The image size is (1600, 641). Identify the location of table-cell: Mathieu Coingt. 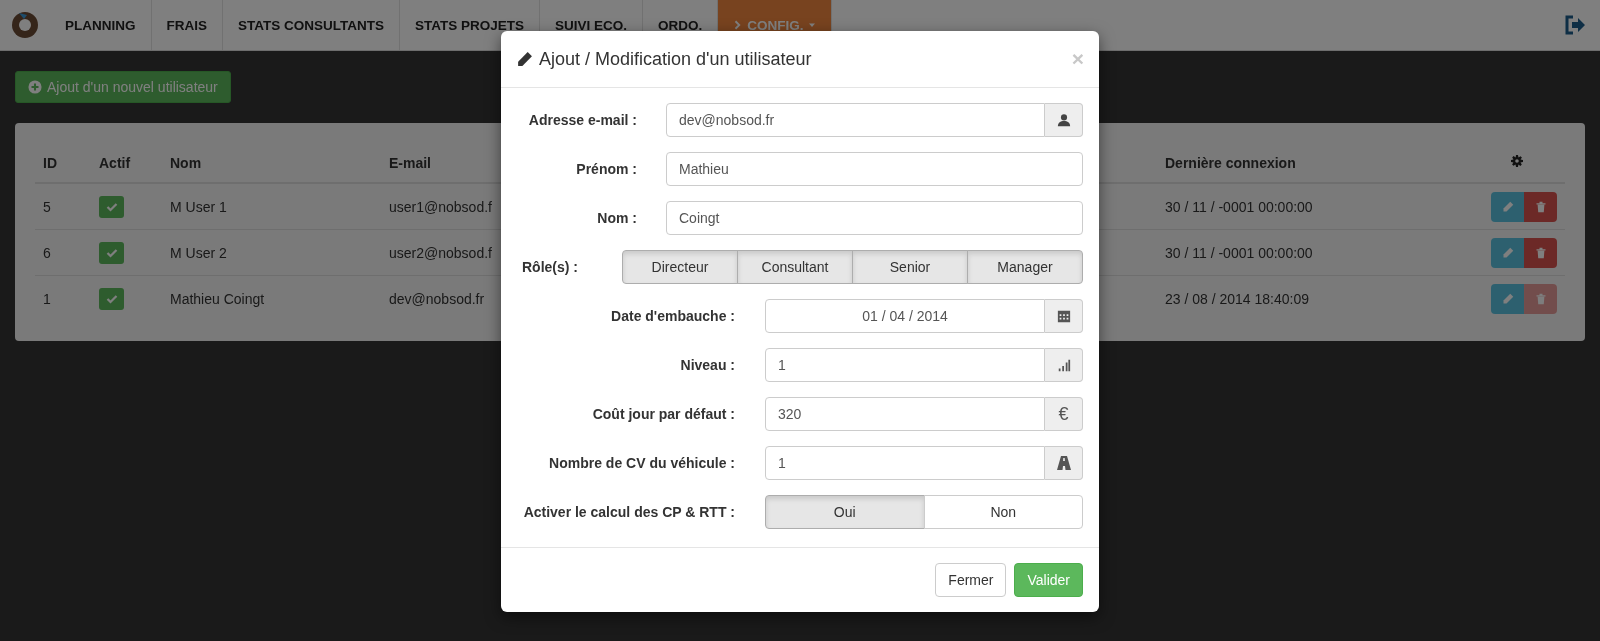
(271, 298).